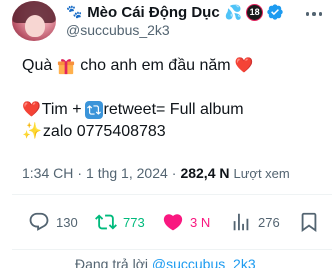 This screenshot has height=268, width=335. What do you see at coordinates (255, 222) in the screenshot?
I see `views-button: 276` at bounding box center [255, 222].